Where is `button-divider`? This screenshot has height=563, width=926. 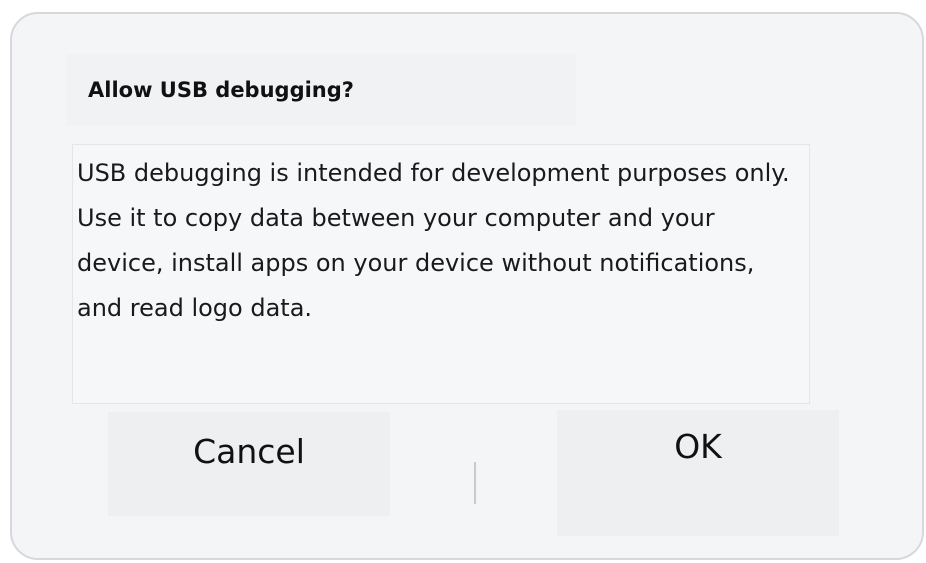
button-divider is located at coordinates (475, 483).